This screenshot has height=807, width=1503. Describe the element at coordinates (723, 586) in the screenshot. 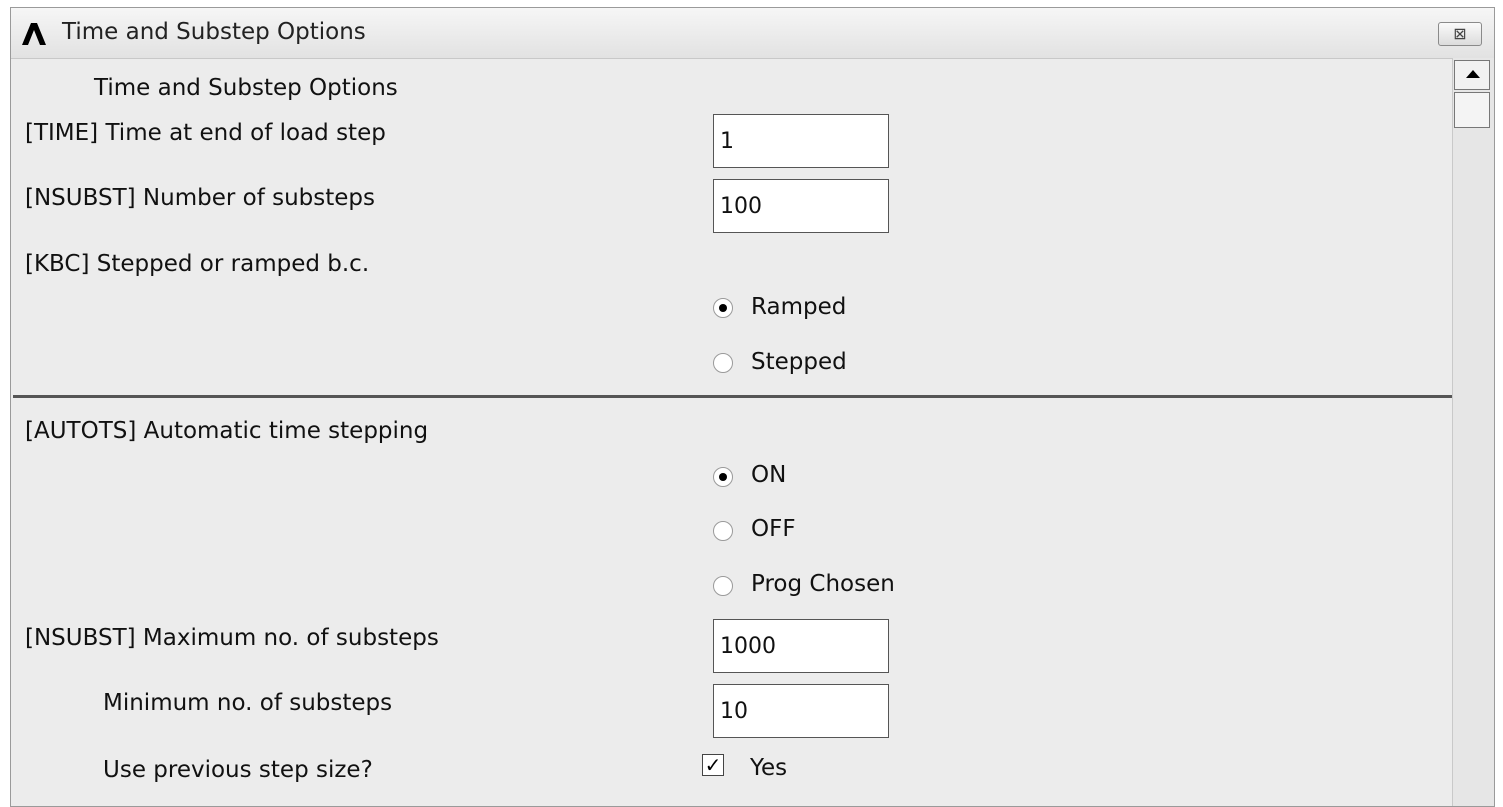

I see `autots-prog-chosen-radio` at that location.